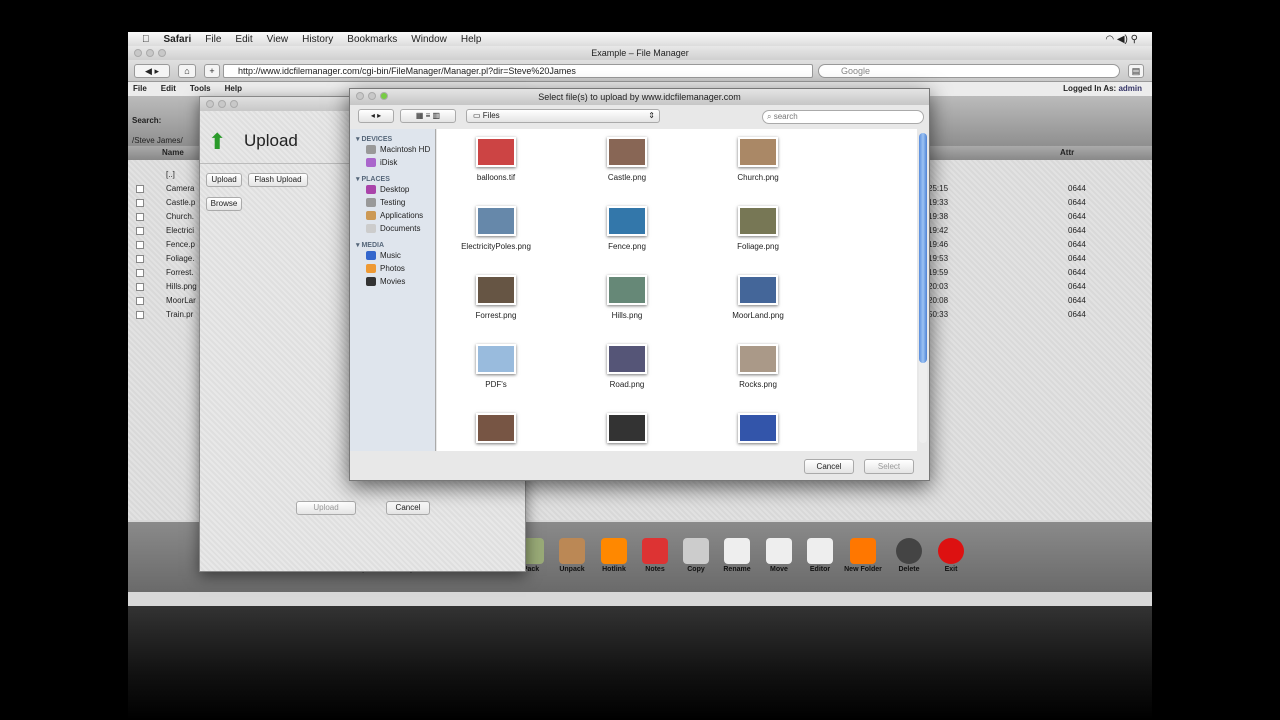  What do you see at coordinates (471, 39) in the screenshot?
I see `menu-help: Help` at bounding box center [471, 39].